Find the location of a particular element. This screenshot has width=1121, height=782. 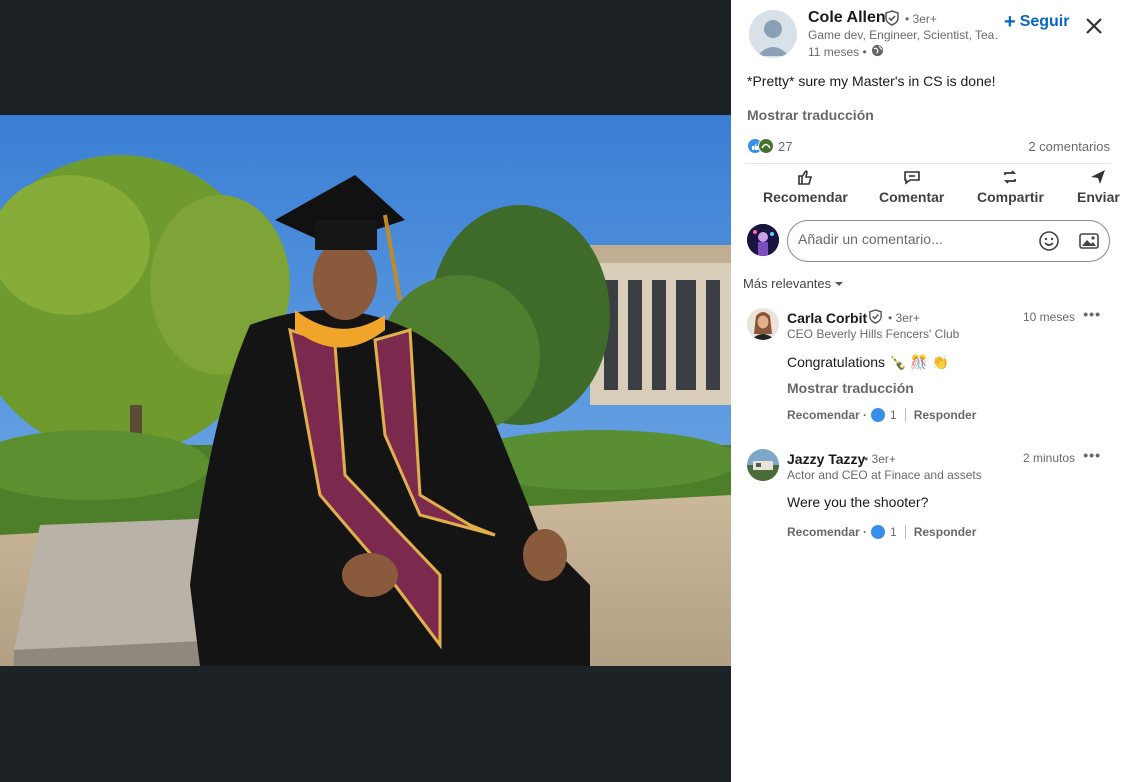

divider is located at coordinates (928, 163).